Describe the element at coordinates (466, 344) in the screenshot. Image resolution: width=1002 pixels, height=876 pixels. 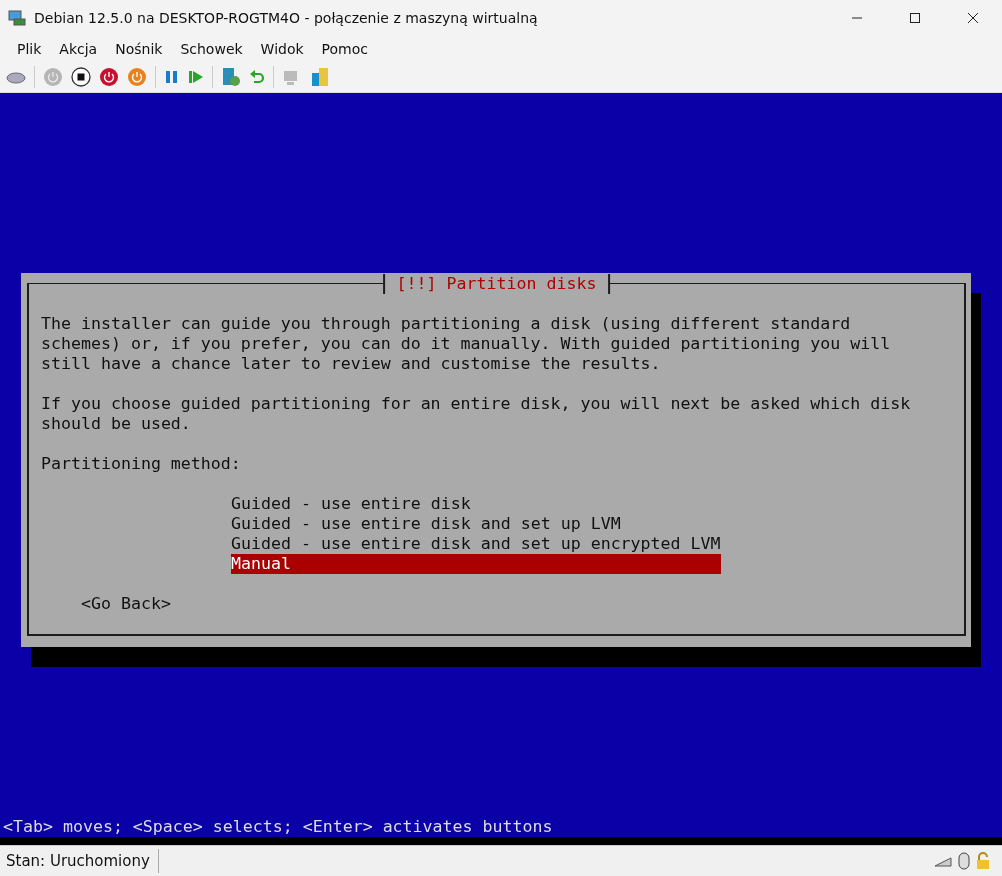
I see `dialog-text: The installer can guide you through partitioning a disk (using different standard schemes) or, if you prefer, you can do it manually. With guided partitioning you will still have a chance later to review and customise the results.` at that location.